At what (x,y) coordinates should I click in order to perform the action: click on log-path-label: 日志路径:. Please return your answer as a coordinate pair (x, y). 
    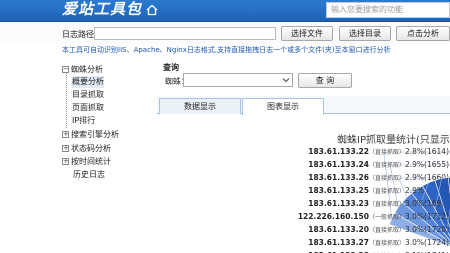
    Looking at the image, I should click on (79, 34).